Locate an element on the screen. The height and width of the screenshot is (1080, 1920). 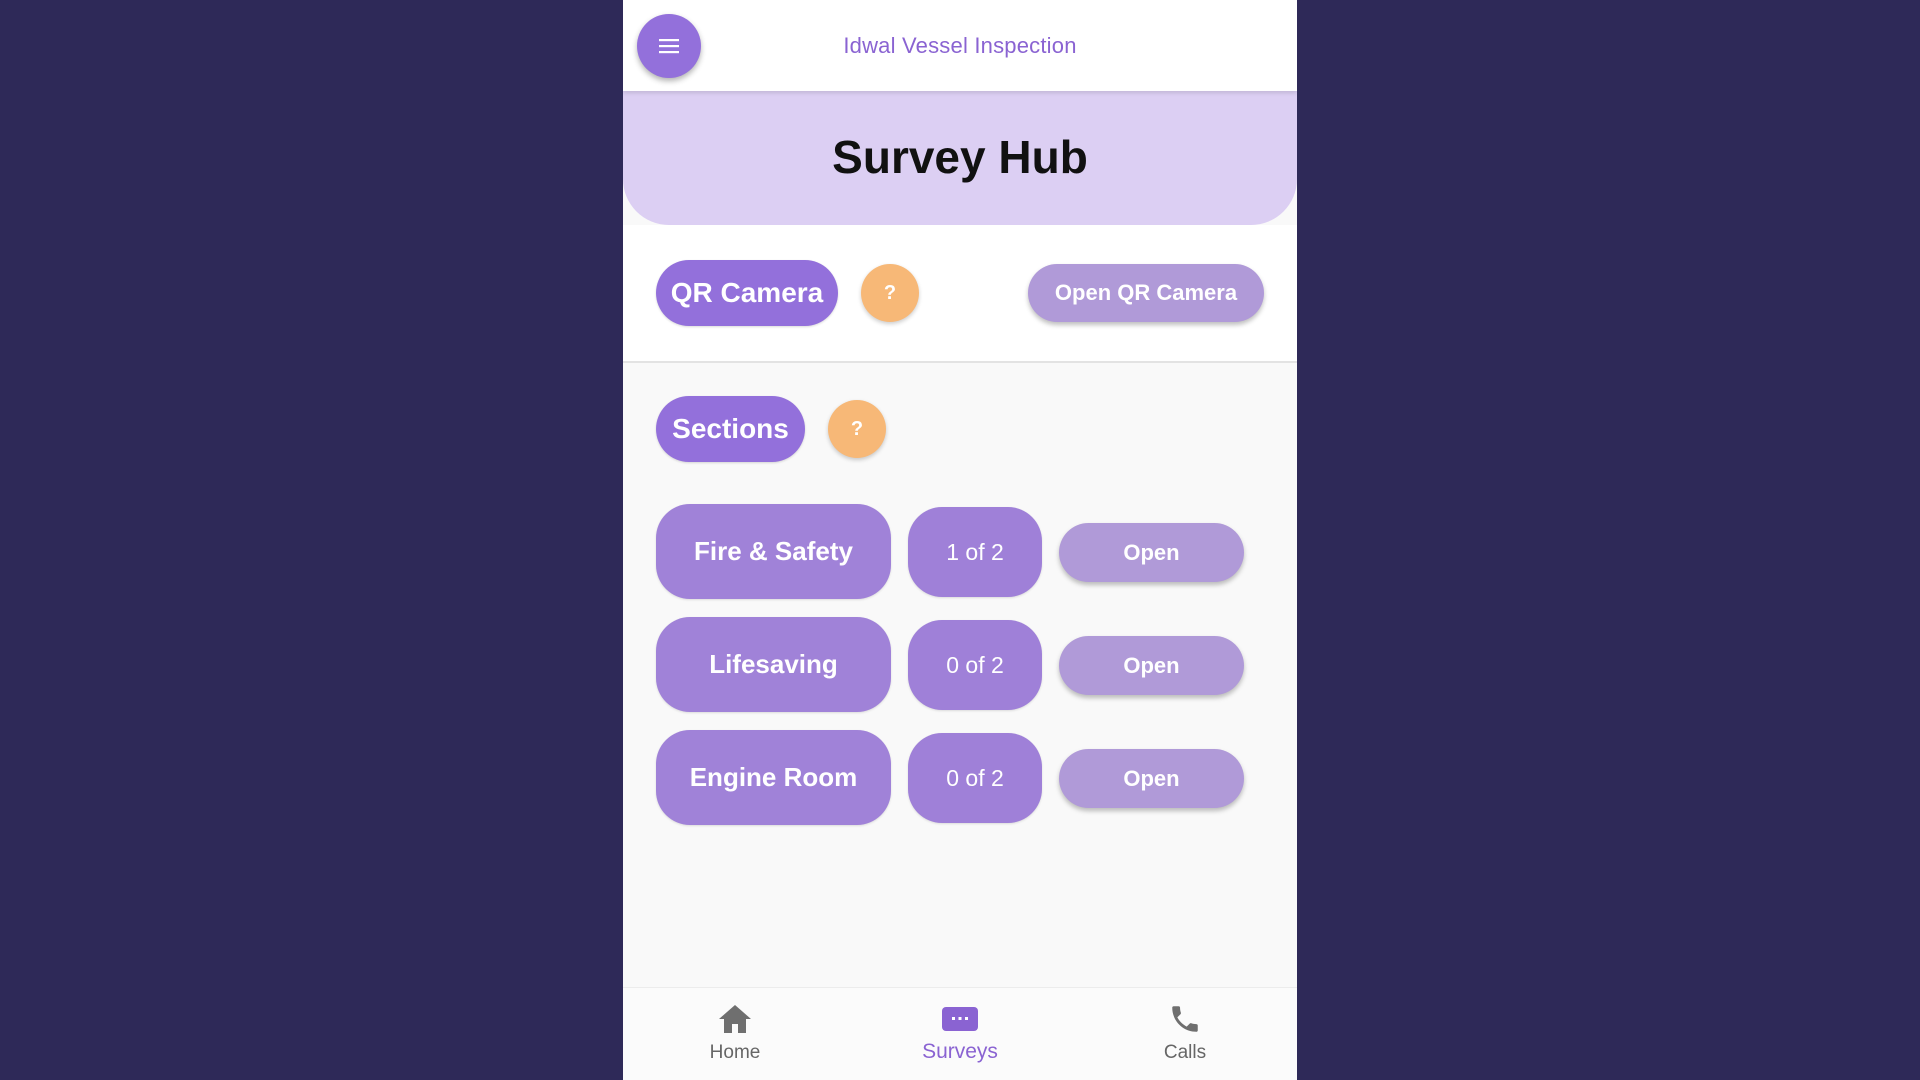
sections-help-button: ? is located at coordinates (857, 429).